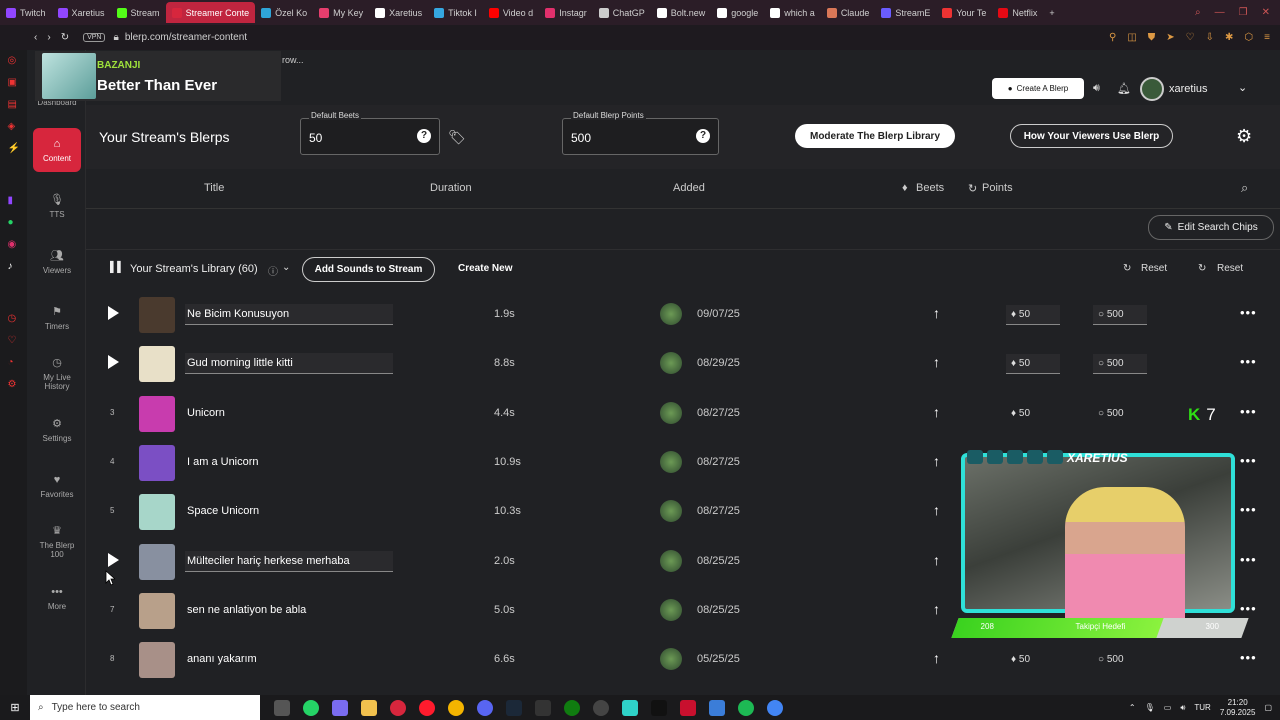 The width and height of the screenshot is (1280, 720). Describe the element at coordinates (57, 486) in the screenshot. I see `nav-item-favorites: ♥ Favorites` at that location.